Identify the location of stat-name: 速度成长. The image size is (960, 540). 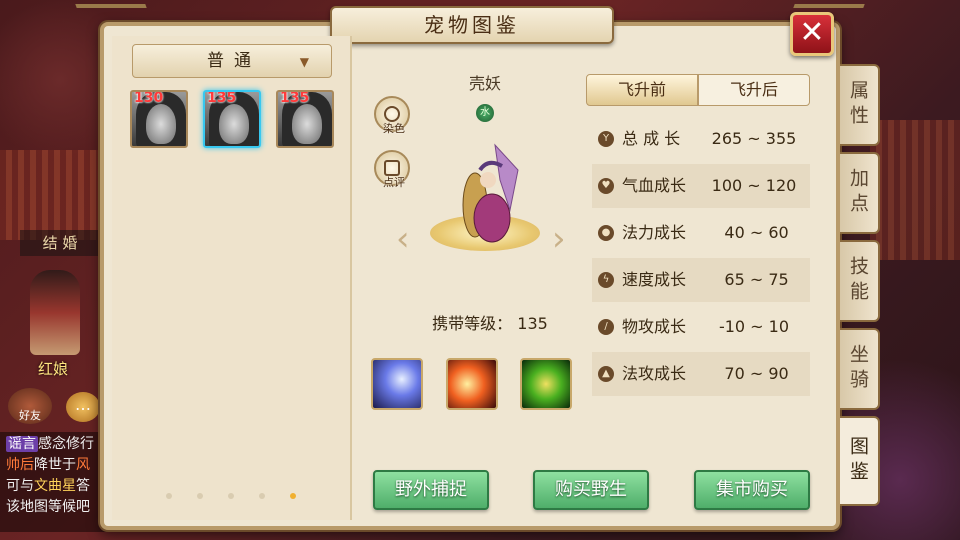
(654, 279).